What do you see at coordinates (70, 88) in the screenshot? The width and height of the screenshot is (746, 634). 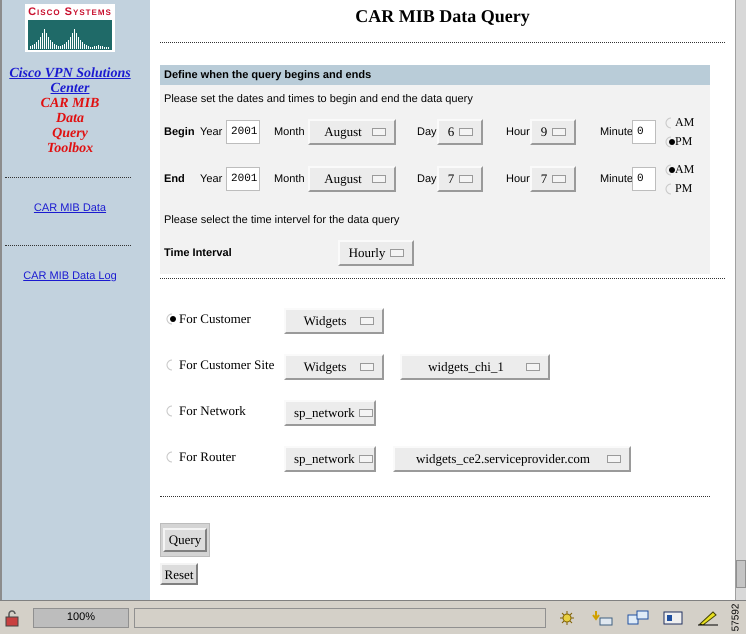 I see `nav-link: Center` at bounding box center [70, 88].